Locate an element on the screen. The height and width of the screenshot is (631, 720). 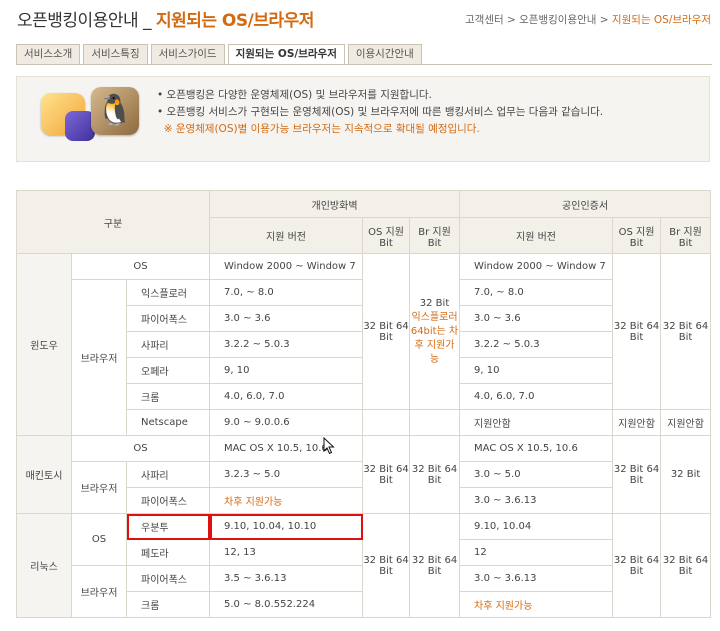
cell-fw-version: 5.0 ~ 8.0.552.224 is located at coordinates (286, 604).